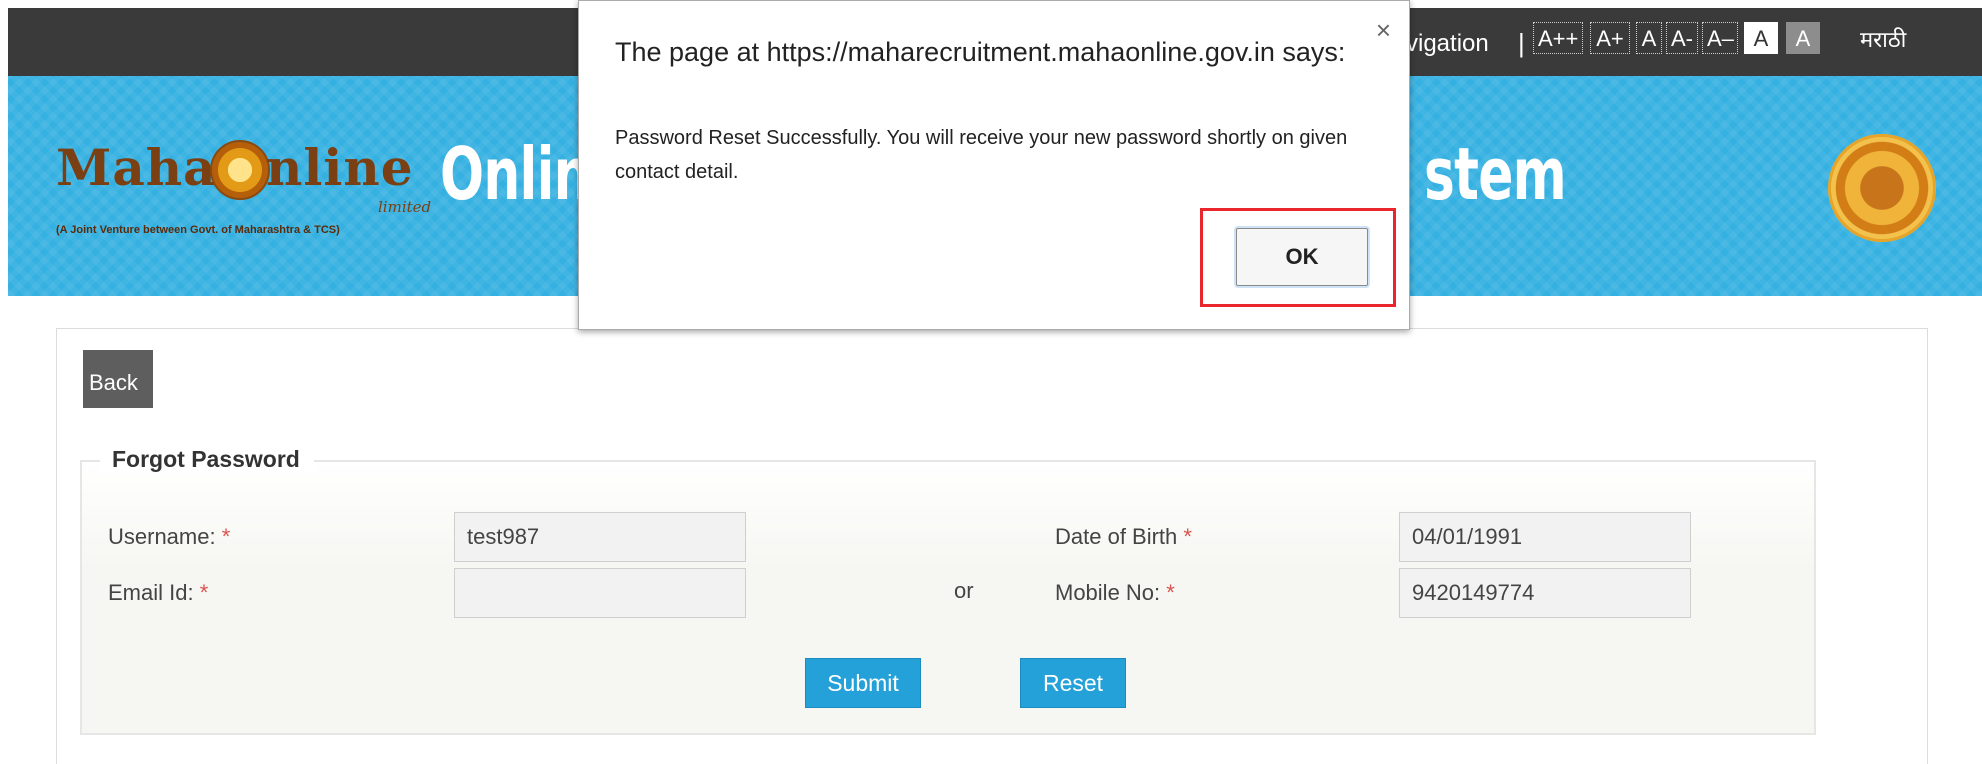 The width and height of the screenshot is (1982, 764). Describe the element at coordinates (240, 170) in the screenshot. I see `logo-emblem-icon` at that location.